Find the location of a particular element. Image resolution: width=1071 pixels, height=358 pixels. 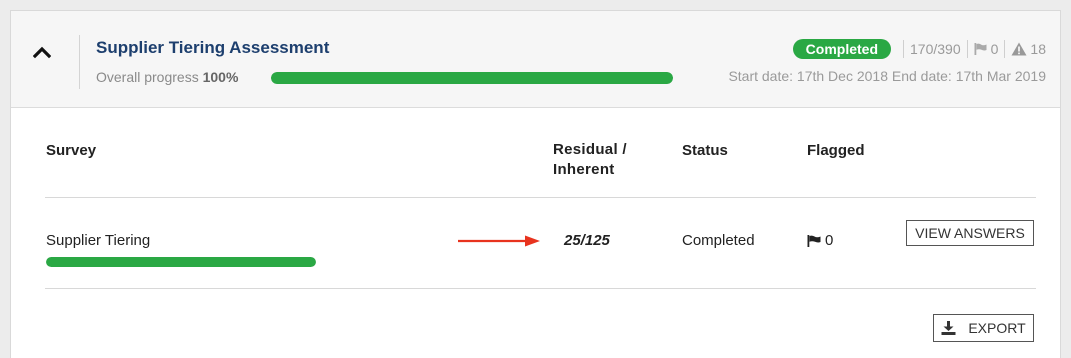

assessment-title: Supplier Tiering Assessment is located at coordinates (212, 48).